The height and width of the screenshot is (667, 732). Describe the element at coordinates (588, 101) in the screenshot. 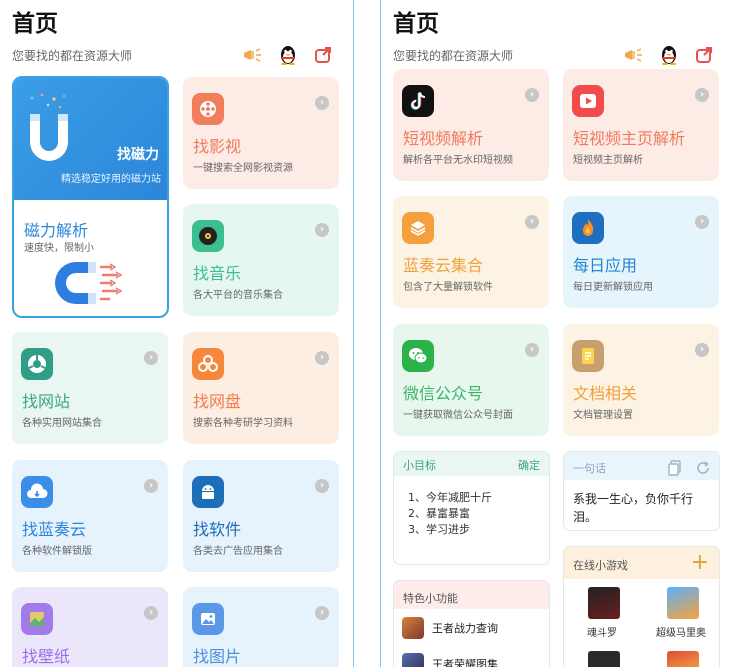

I see `play-button-icon` at that location.